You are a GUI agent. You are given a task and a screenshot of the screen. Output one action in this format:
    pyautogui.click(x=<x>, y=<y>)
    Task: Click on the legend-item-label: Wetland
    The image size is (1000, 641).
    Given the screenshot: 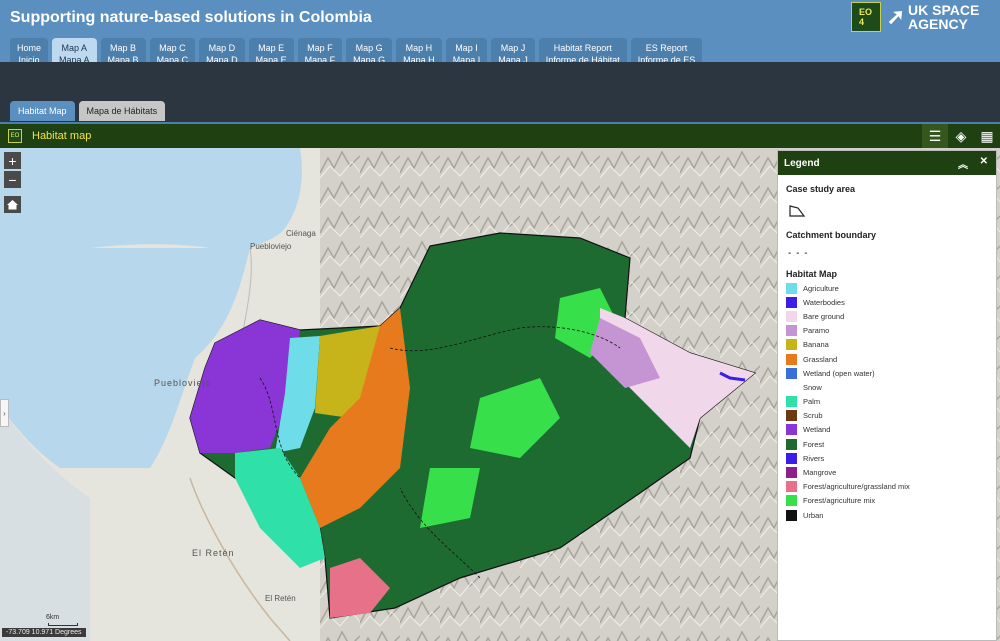 What is the action you would take?
    pyautogui.click(x=817, y=430)
    